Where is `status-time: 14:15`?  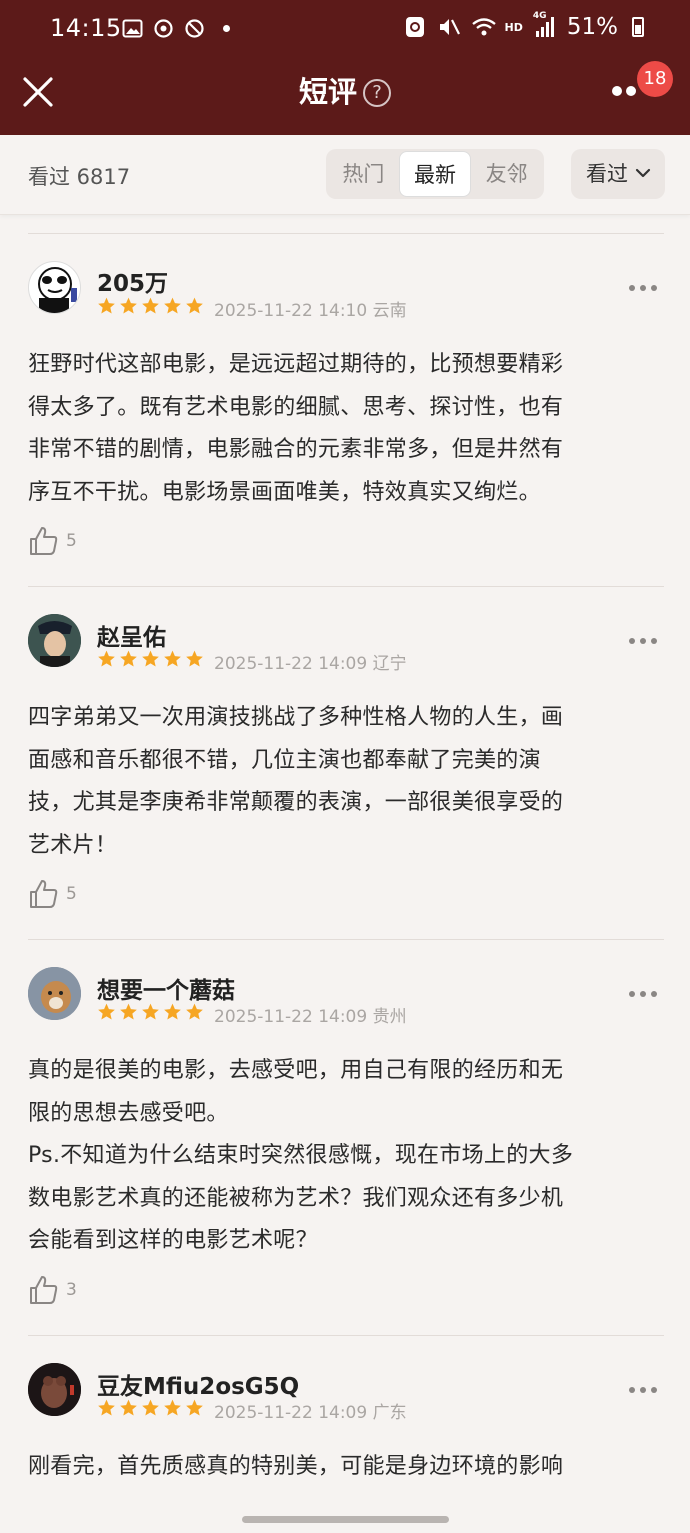
status-time: 14:15 is located at coordinates (86, 28).